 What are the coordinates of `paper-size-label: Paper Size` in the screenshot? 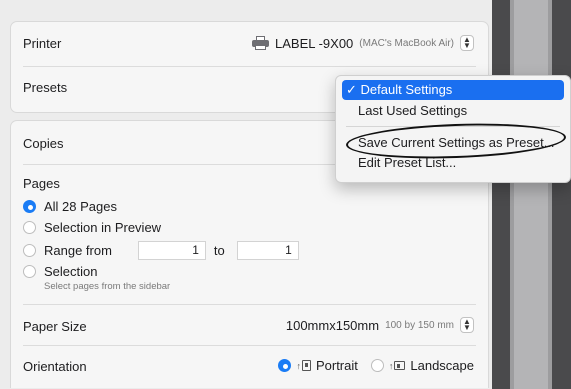 It's located at (55, 326).